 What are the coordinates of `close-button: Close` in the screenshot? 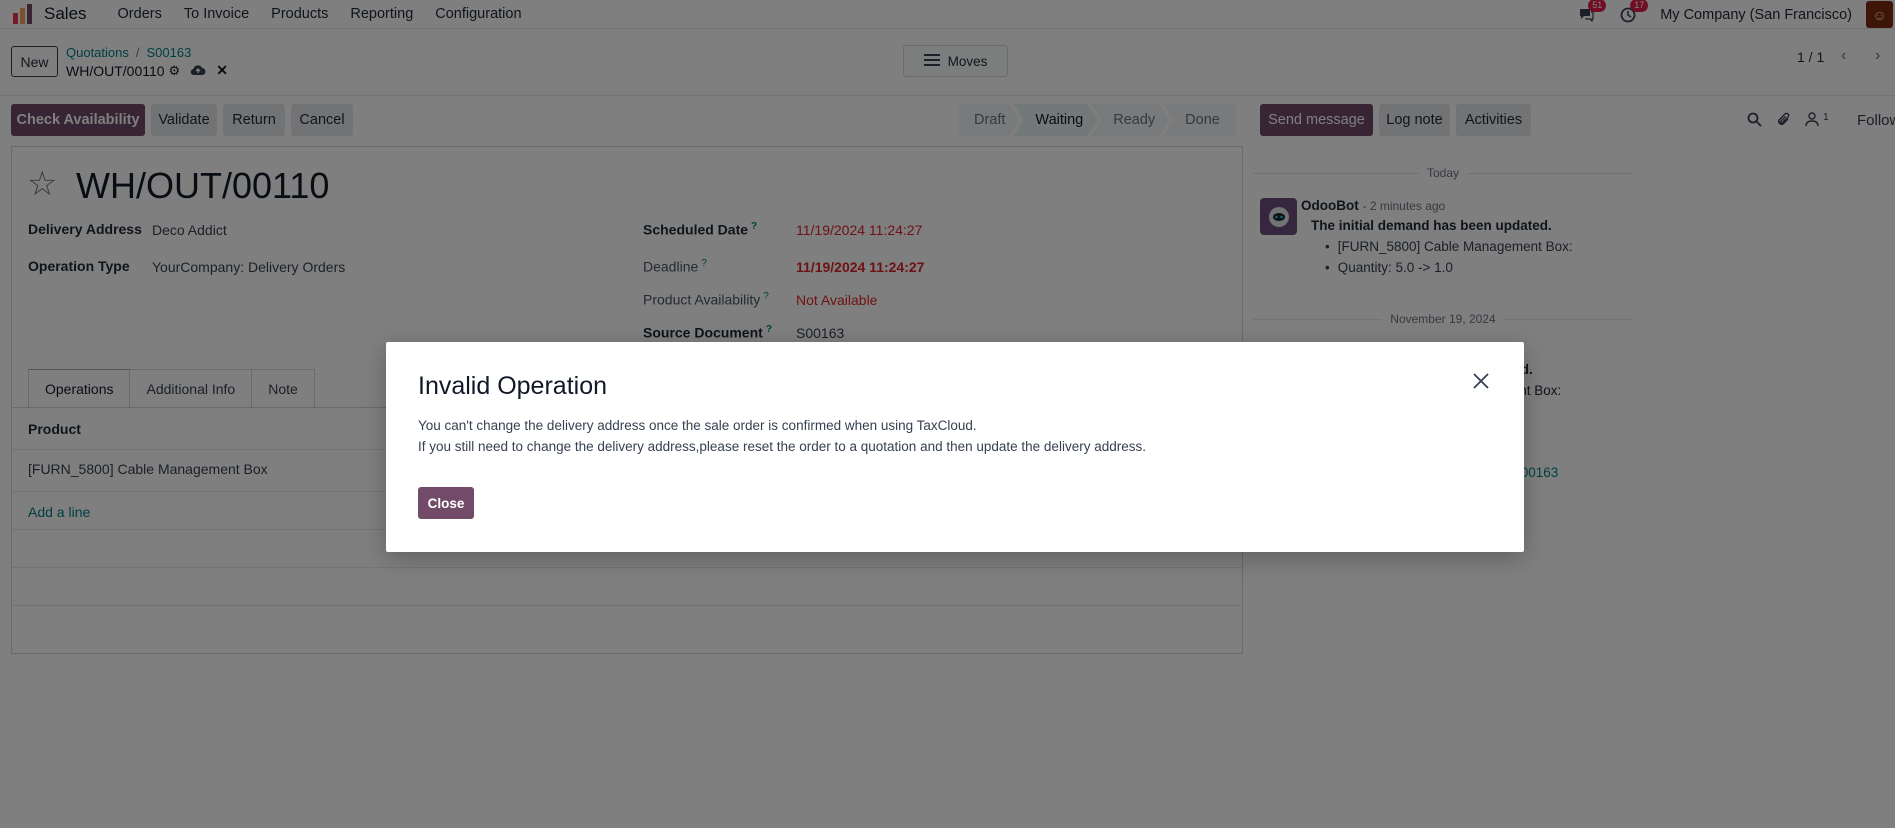 It's located at (446, 503).